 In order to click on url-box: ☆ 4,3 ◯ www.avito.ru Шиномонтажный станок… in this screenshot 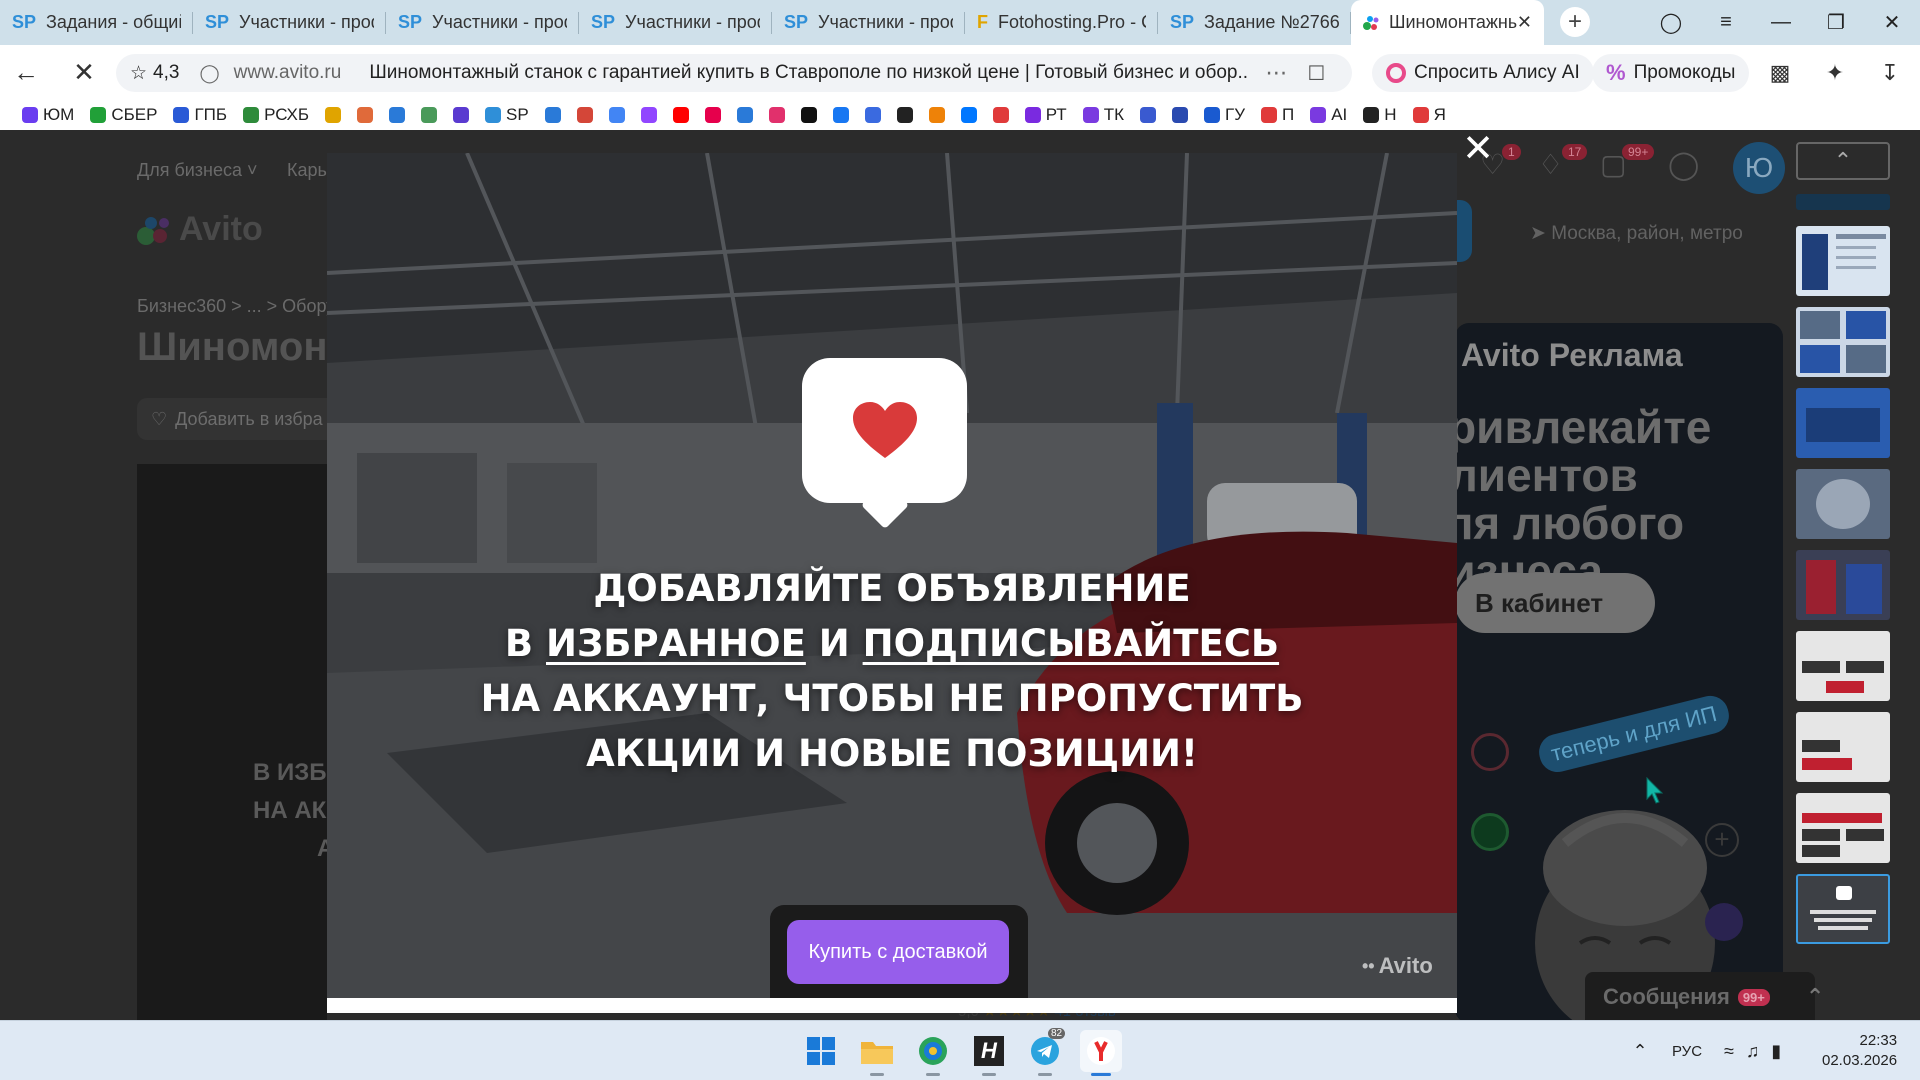, I will do `click(734, 73)`.